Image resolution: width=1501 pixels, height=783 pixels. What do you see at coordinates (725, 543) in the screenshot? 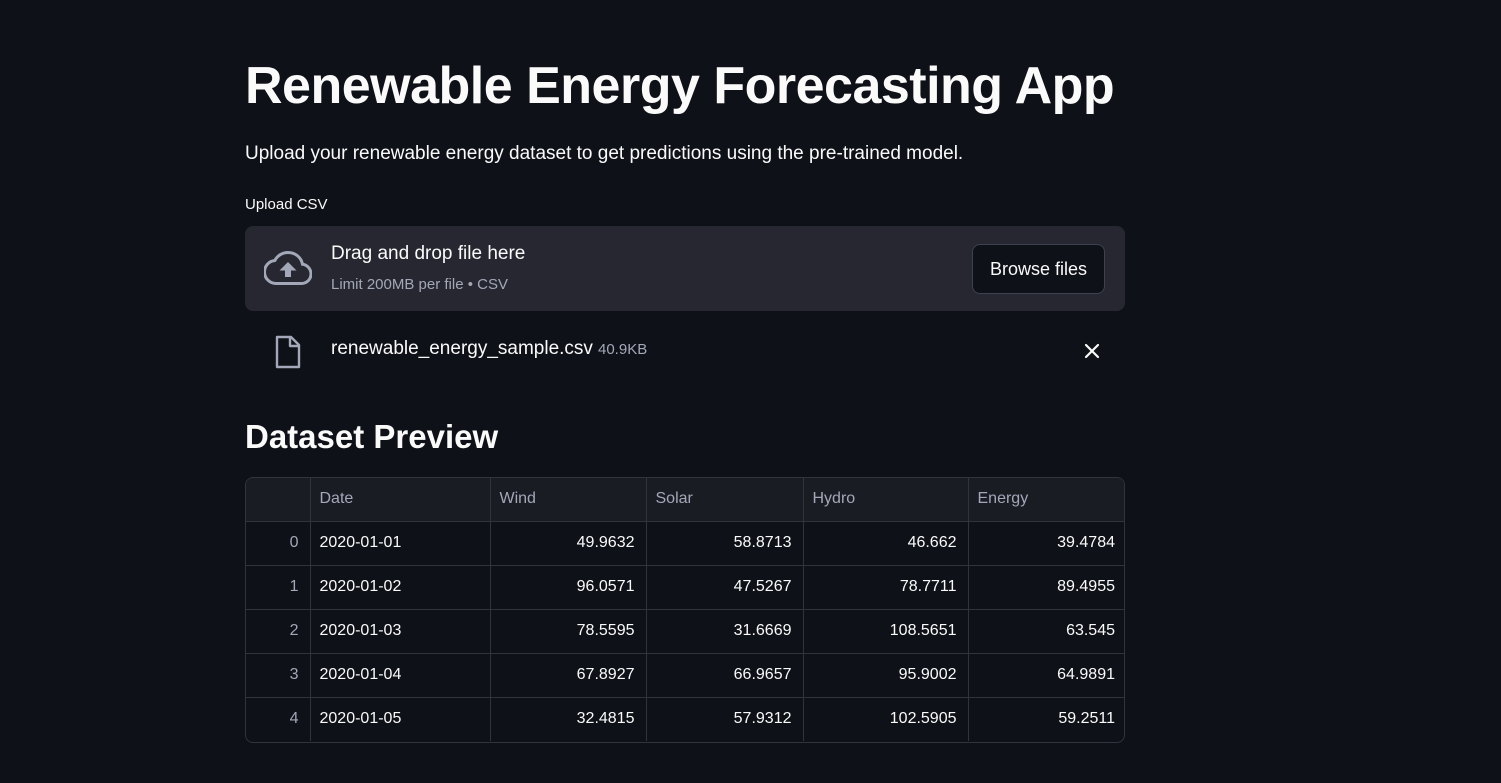
I see `cell-solar: 58.8713` at bounding box center [725, 543].